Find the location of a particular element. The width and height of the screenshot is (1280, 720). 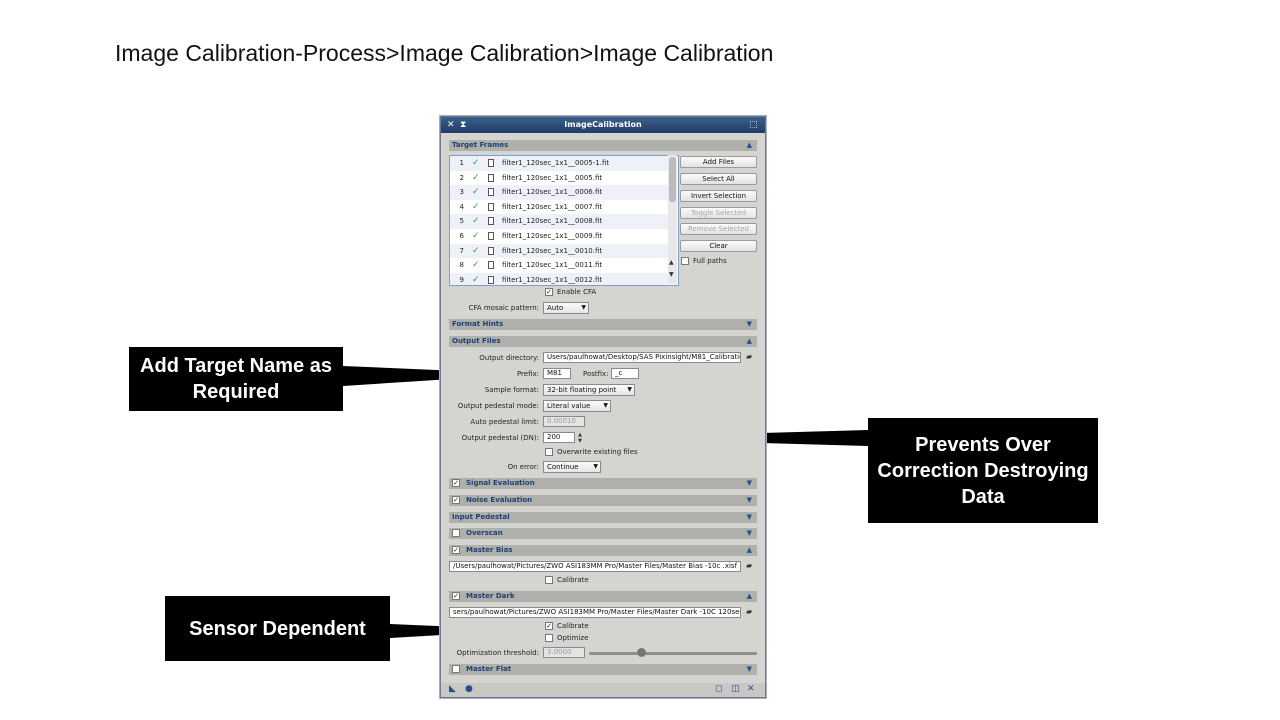

optimization-threshold-input: 3.0000 is located at coordinates (564, 652).